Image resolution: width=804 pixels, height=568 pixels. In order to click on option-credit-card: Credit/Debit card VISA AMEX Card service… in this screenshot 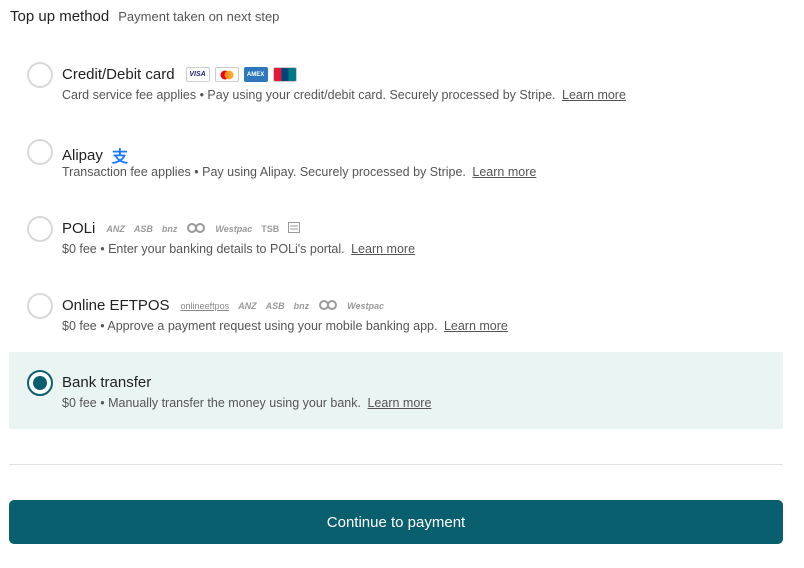, I will do `click(396, 91)`.